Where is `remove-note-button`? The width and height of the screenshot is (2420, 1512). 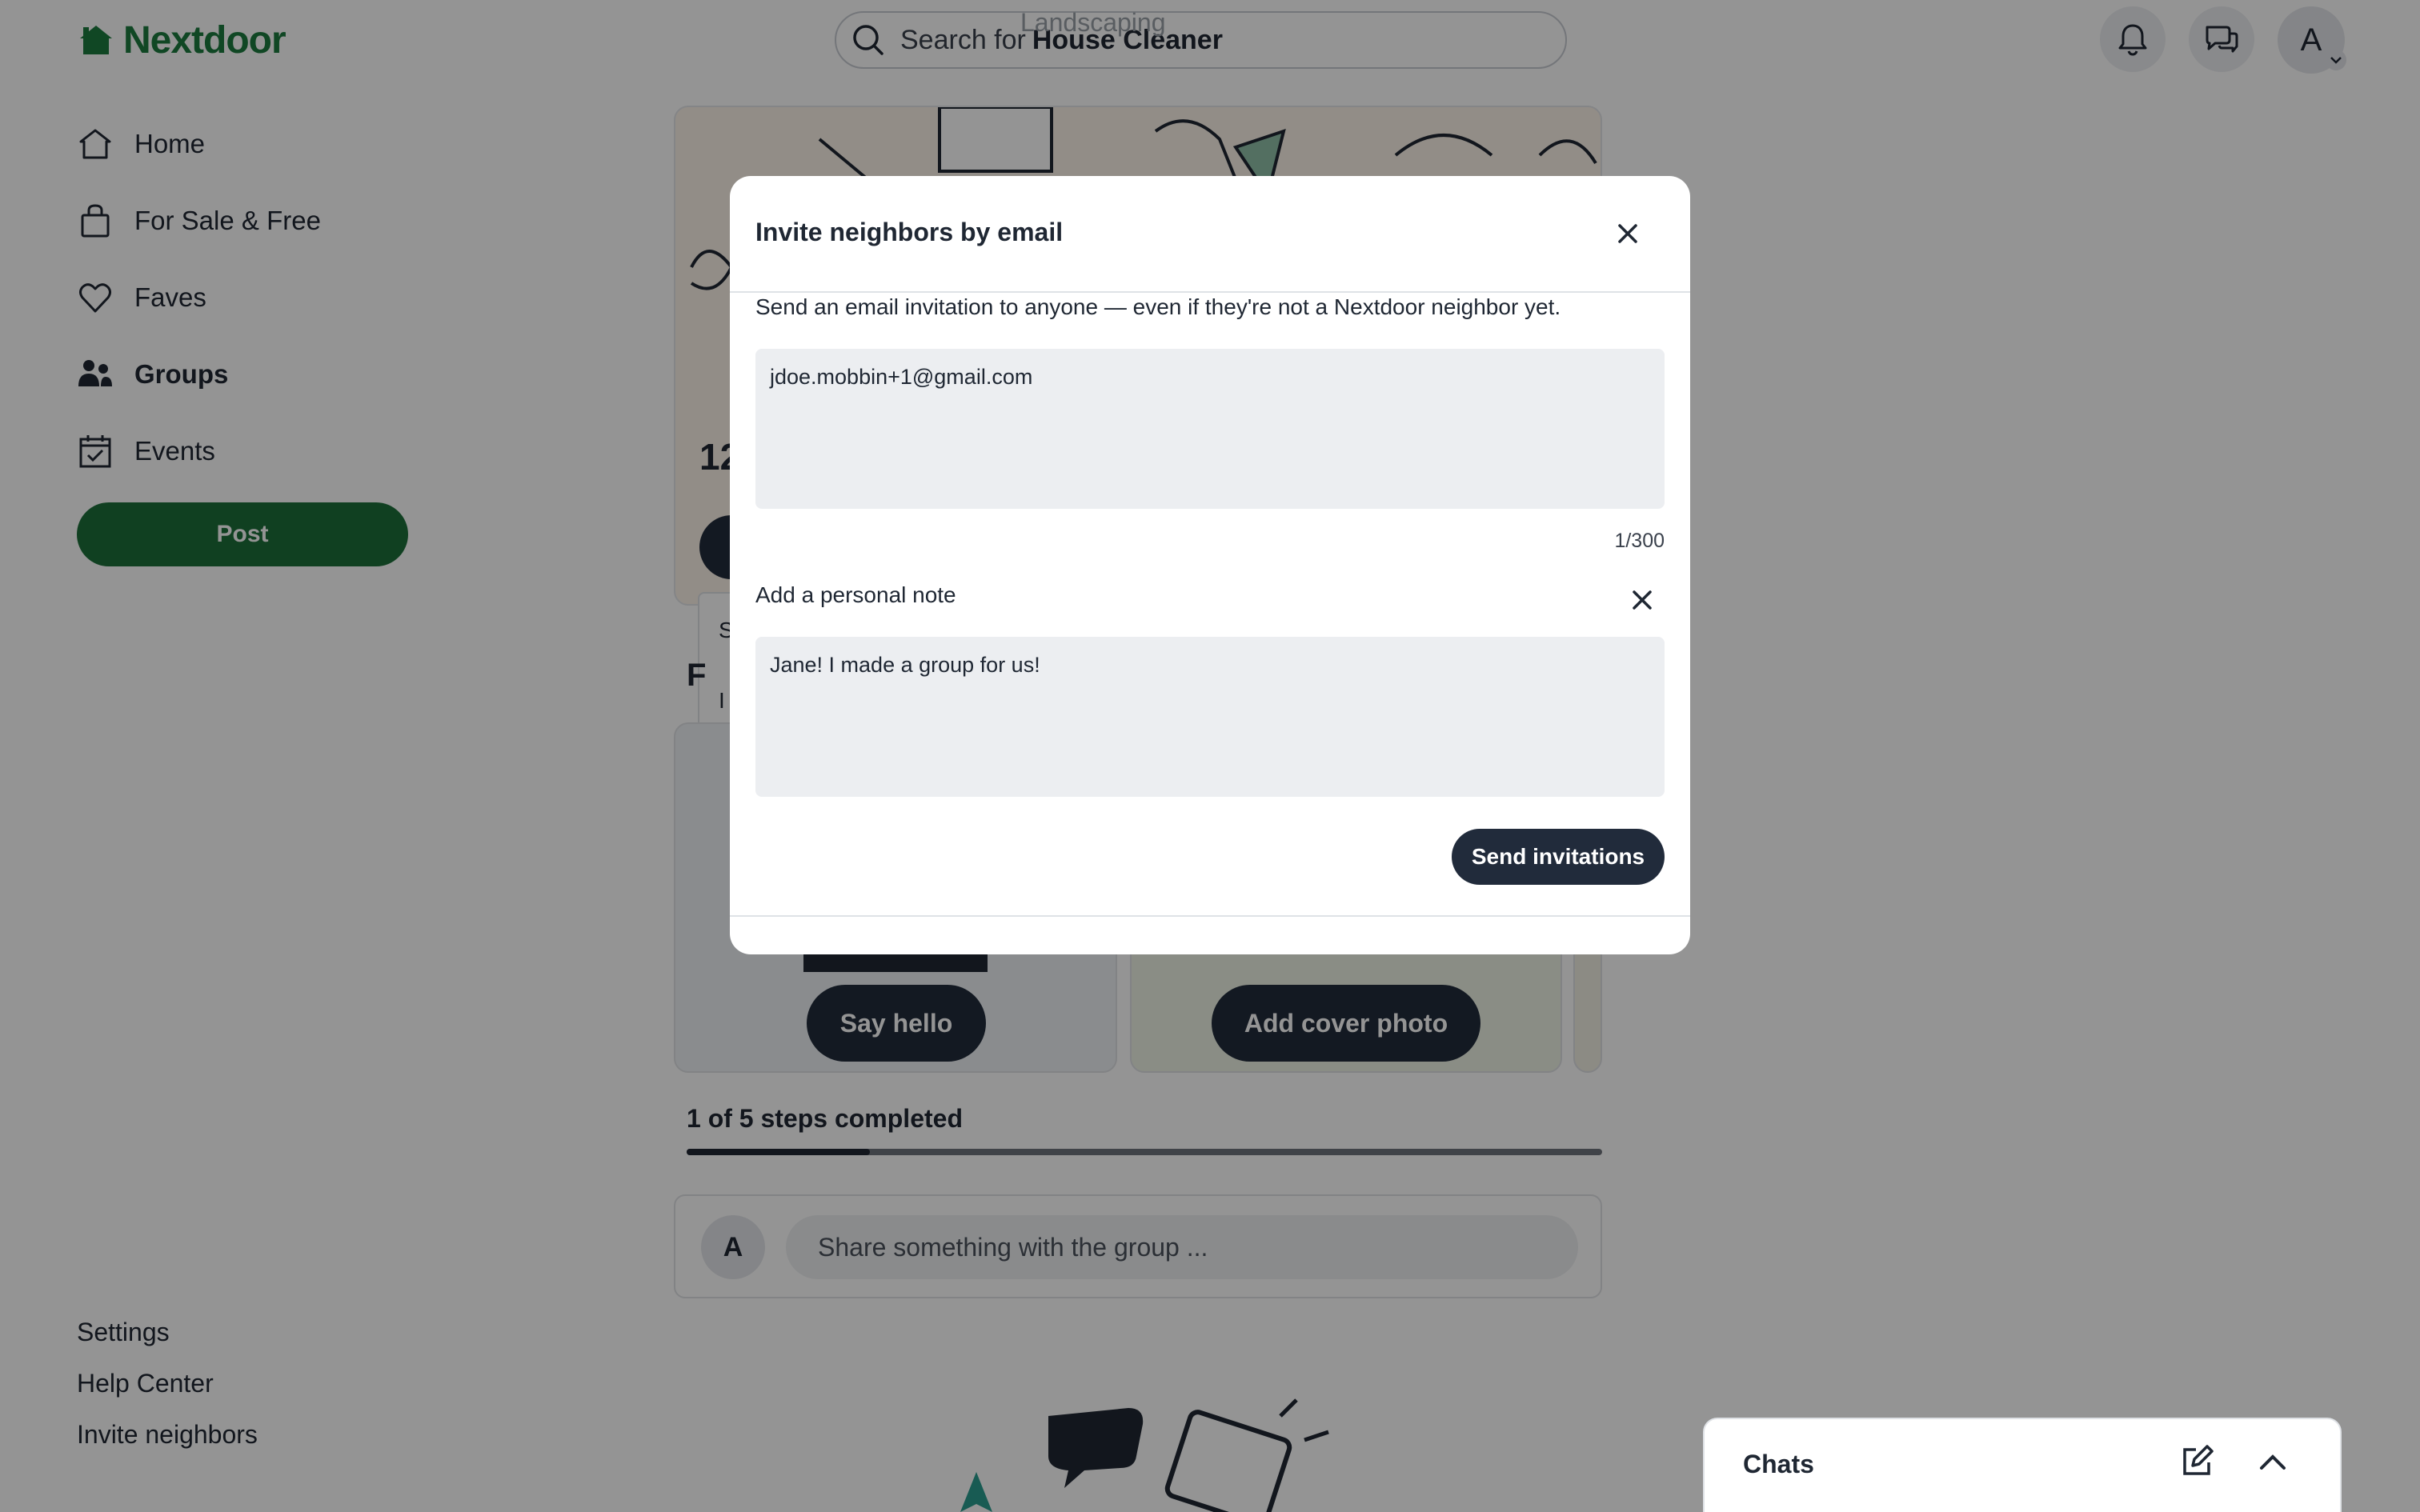
remove-note-button is located at coordinates (1642, 600).